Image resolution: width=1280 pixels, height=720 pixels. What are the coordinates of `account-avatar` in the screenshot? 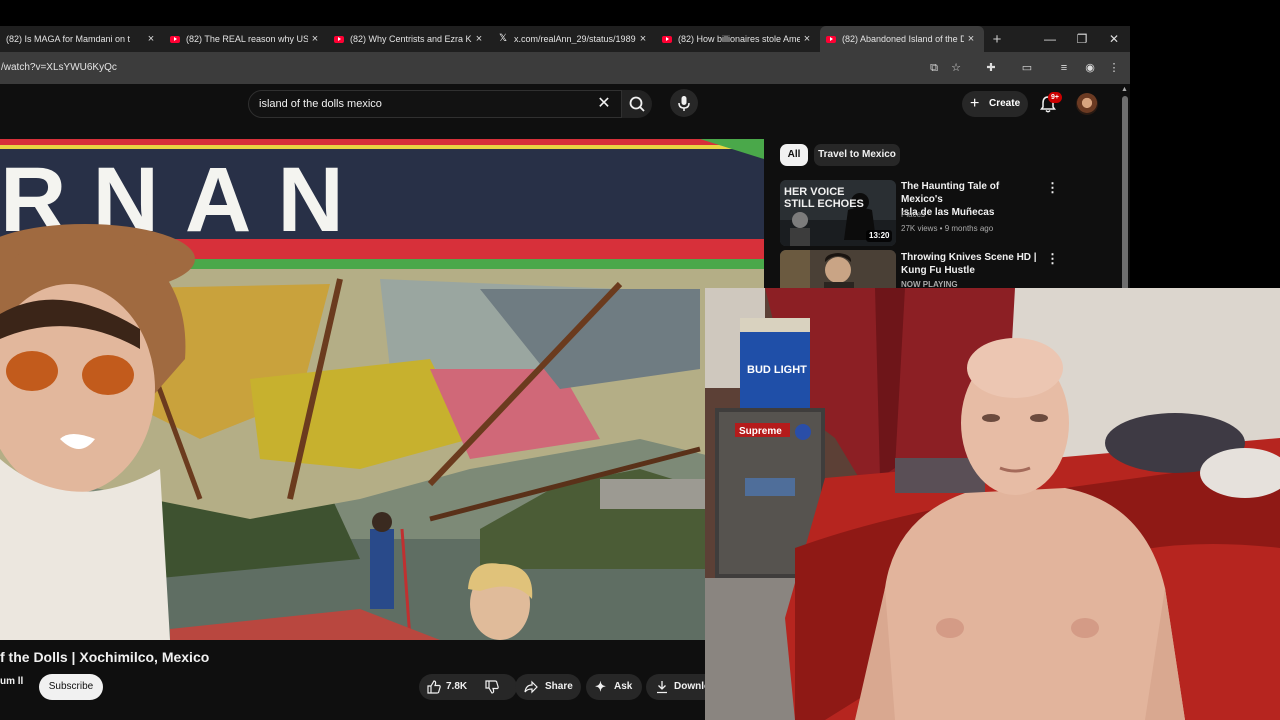 It's located at (1087, 104).